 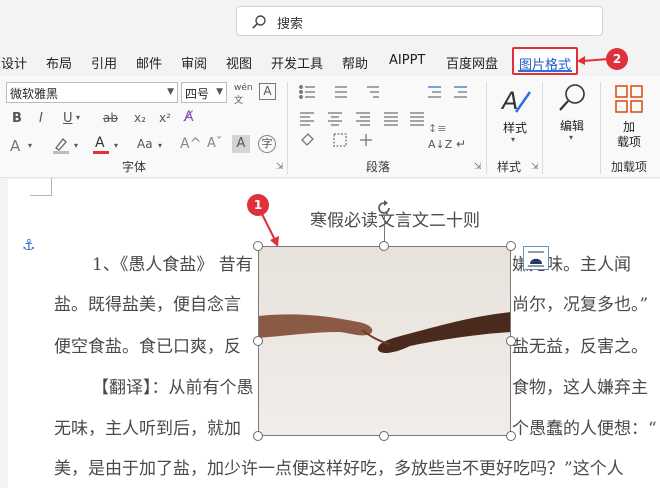 I want to click on grow-font-icon: A^, so click(x=190, y=144).